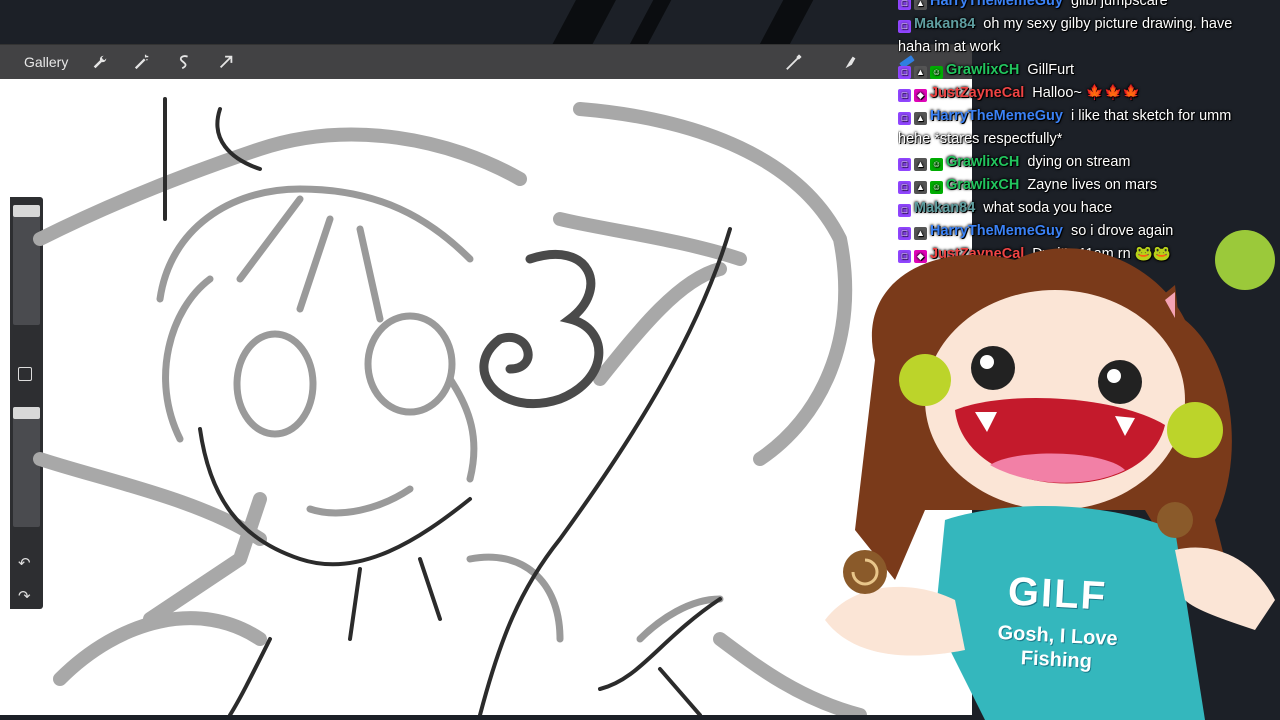 This screenshot has width=1280, height=720. What do you see at coordinates (1108, 24) in the screenshot?
I see `chat-text: oh my sexy gilby picture drawing. have` at bounding box center [1108, 24].